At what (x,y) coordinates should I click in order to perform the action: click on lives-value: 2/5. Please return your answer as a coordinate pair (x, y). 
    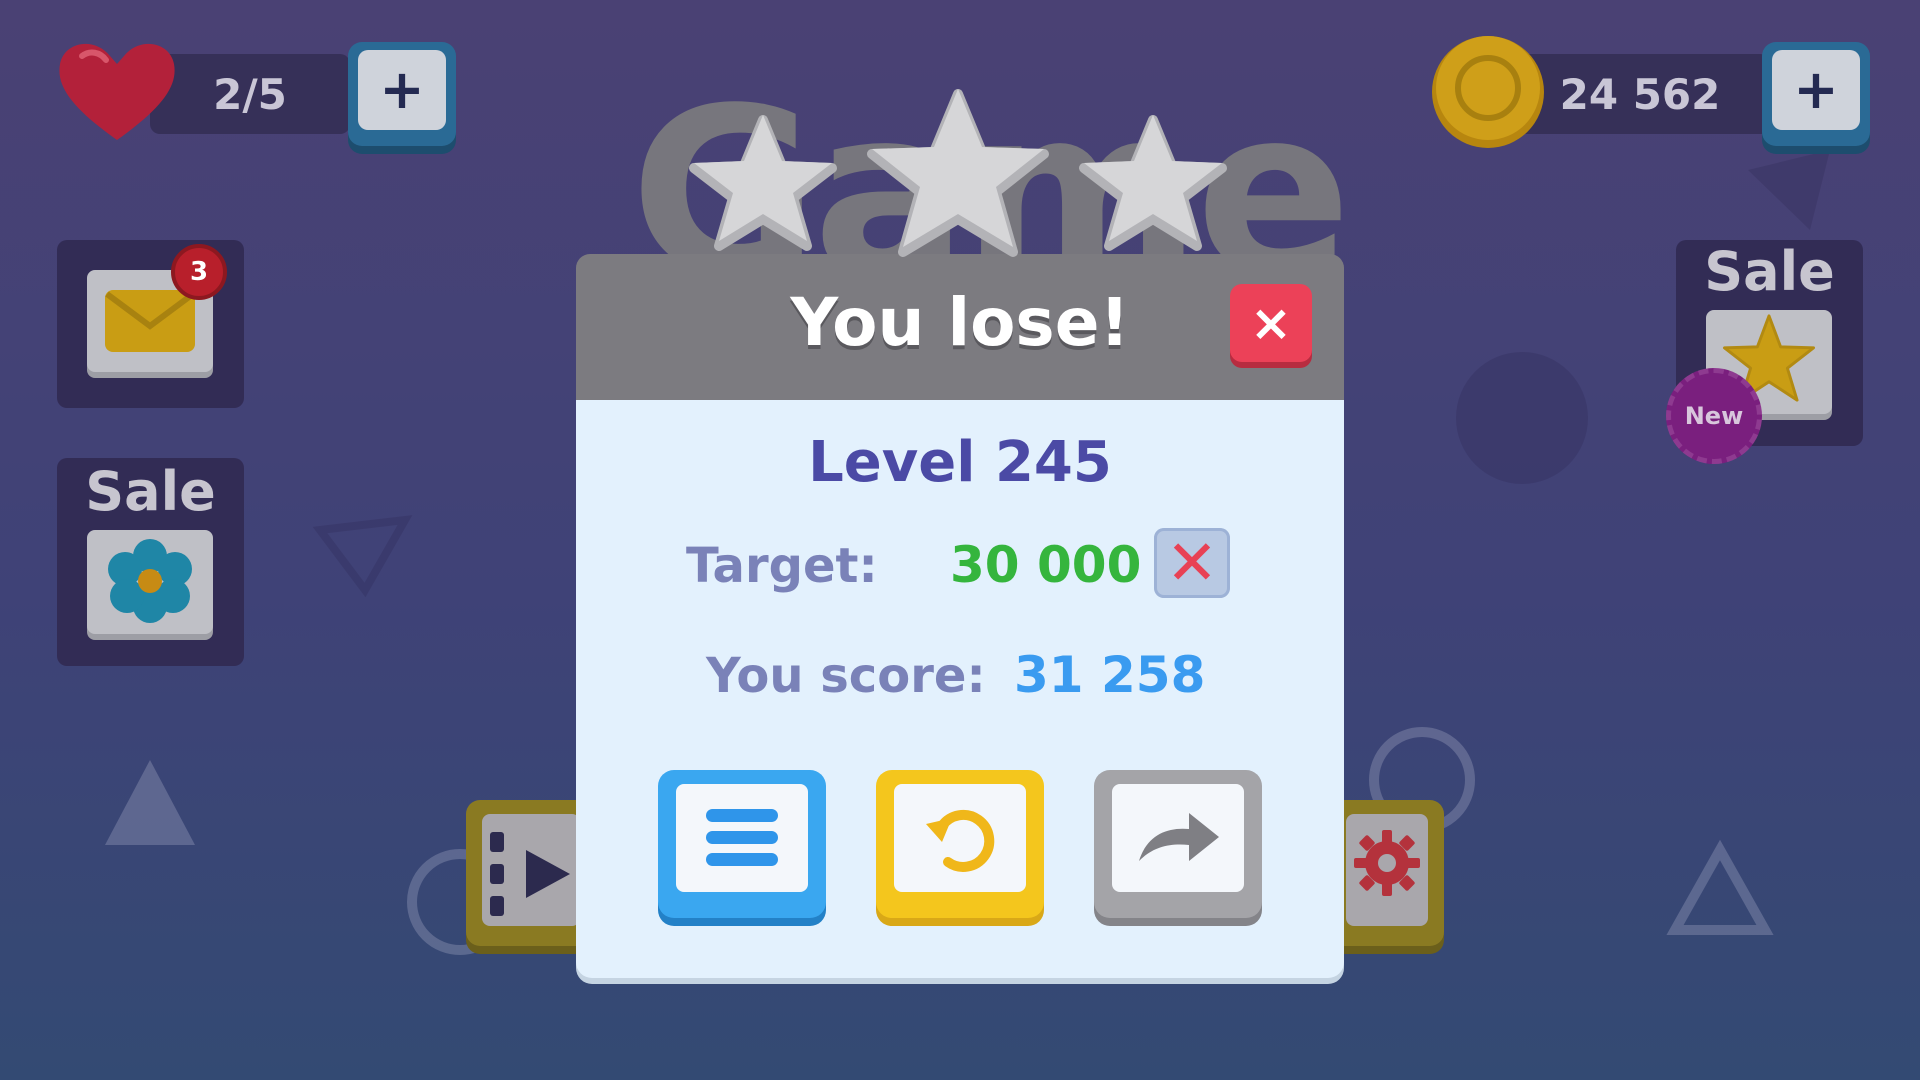
    Looking at the image, I should click on (250, 94).